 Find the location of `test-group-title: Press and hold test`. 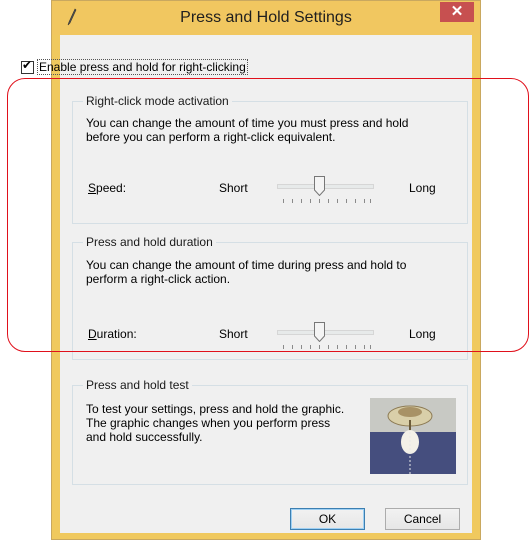

test-group-title: Press and hold test is located at coordinates (137, 385).